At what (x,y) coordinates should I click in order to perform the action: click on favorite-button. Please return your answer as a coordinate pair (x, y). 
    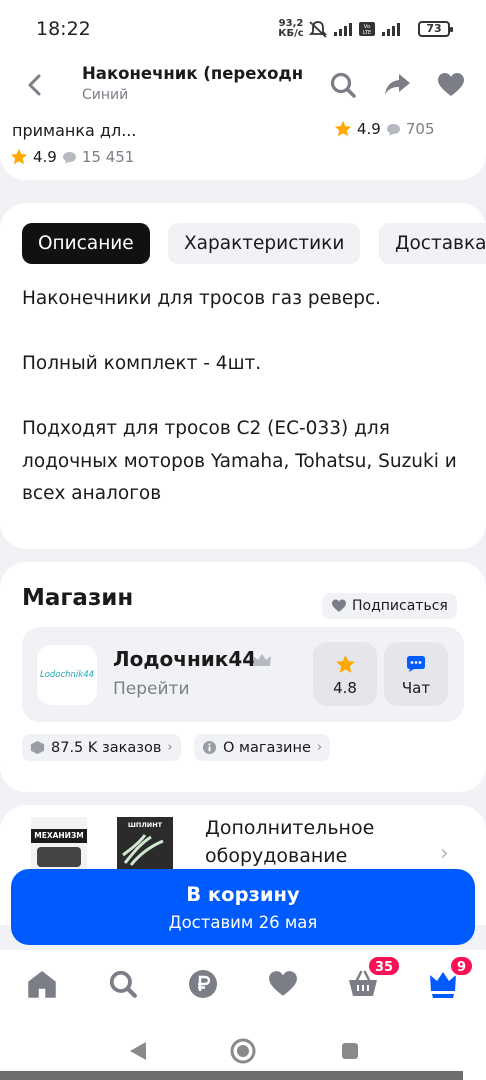
    Looking at the image, I should click on (451, 85).